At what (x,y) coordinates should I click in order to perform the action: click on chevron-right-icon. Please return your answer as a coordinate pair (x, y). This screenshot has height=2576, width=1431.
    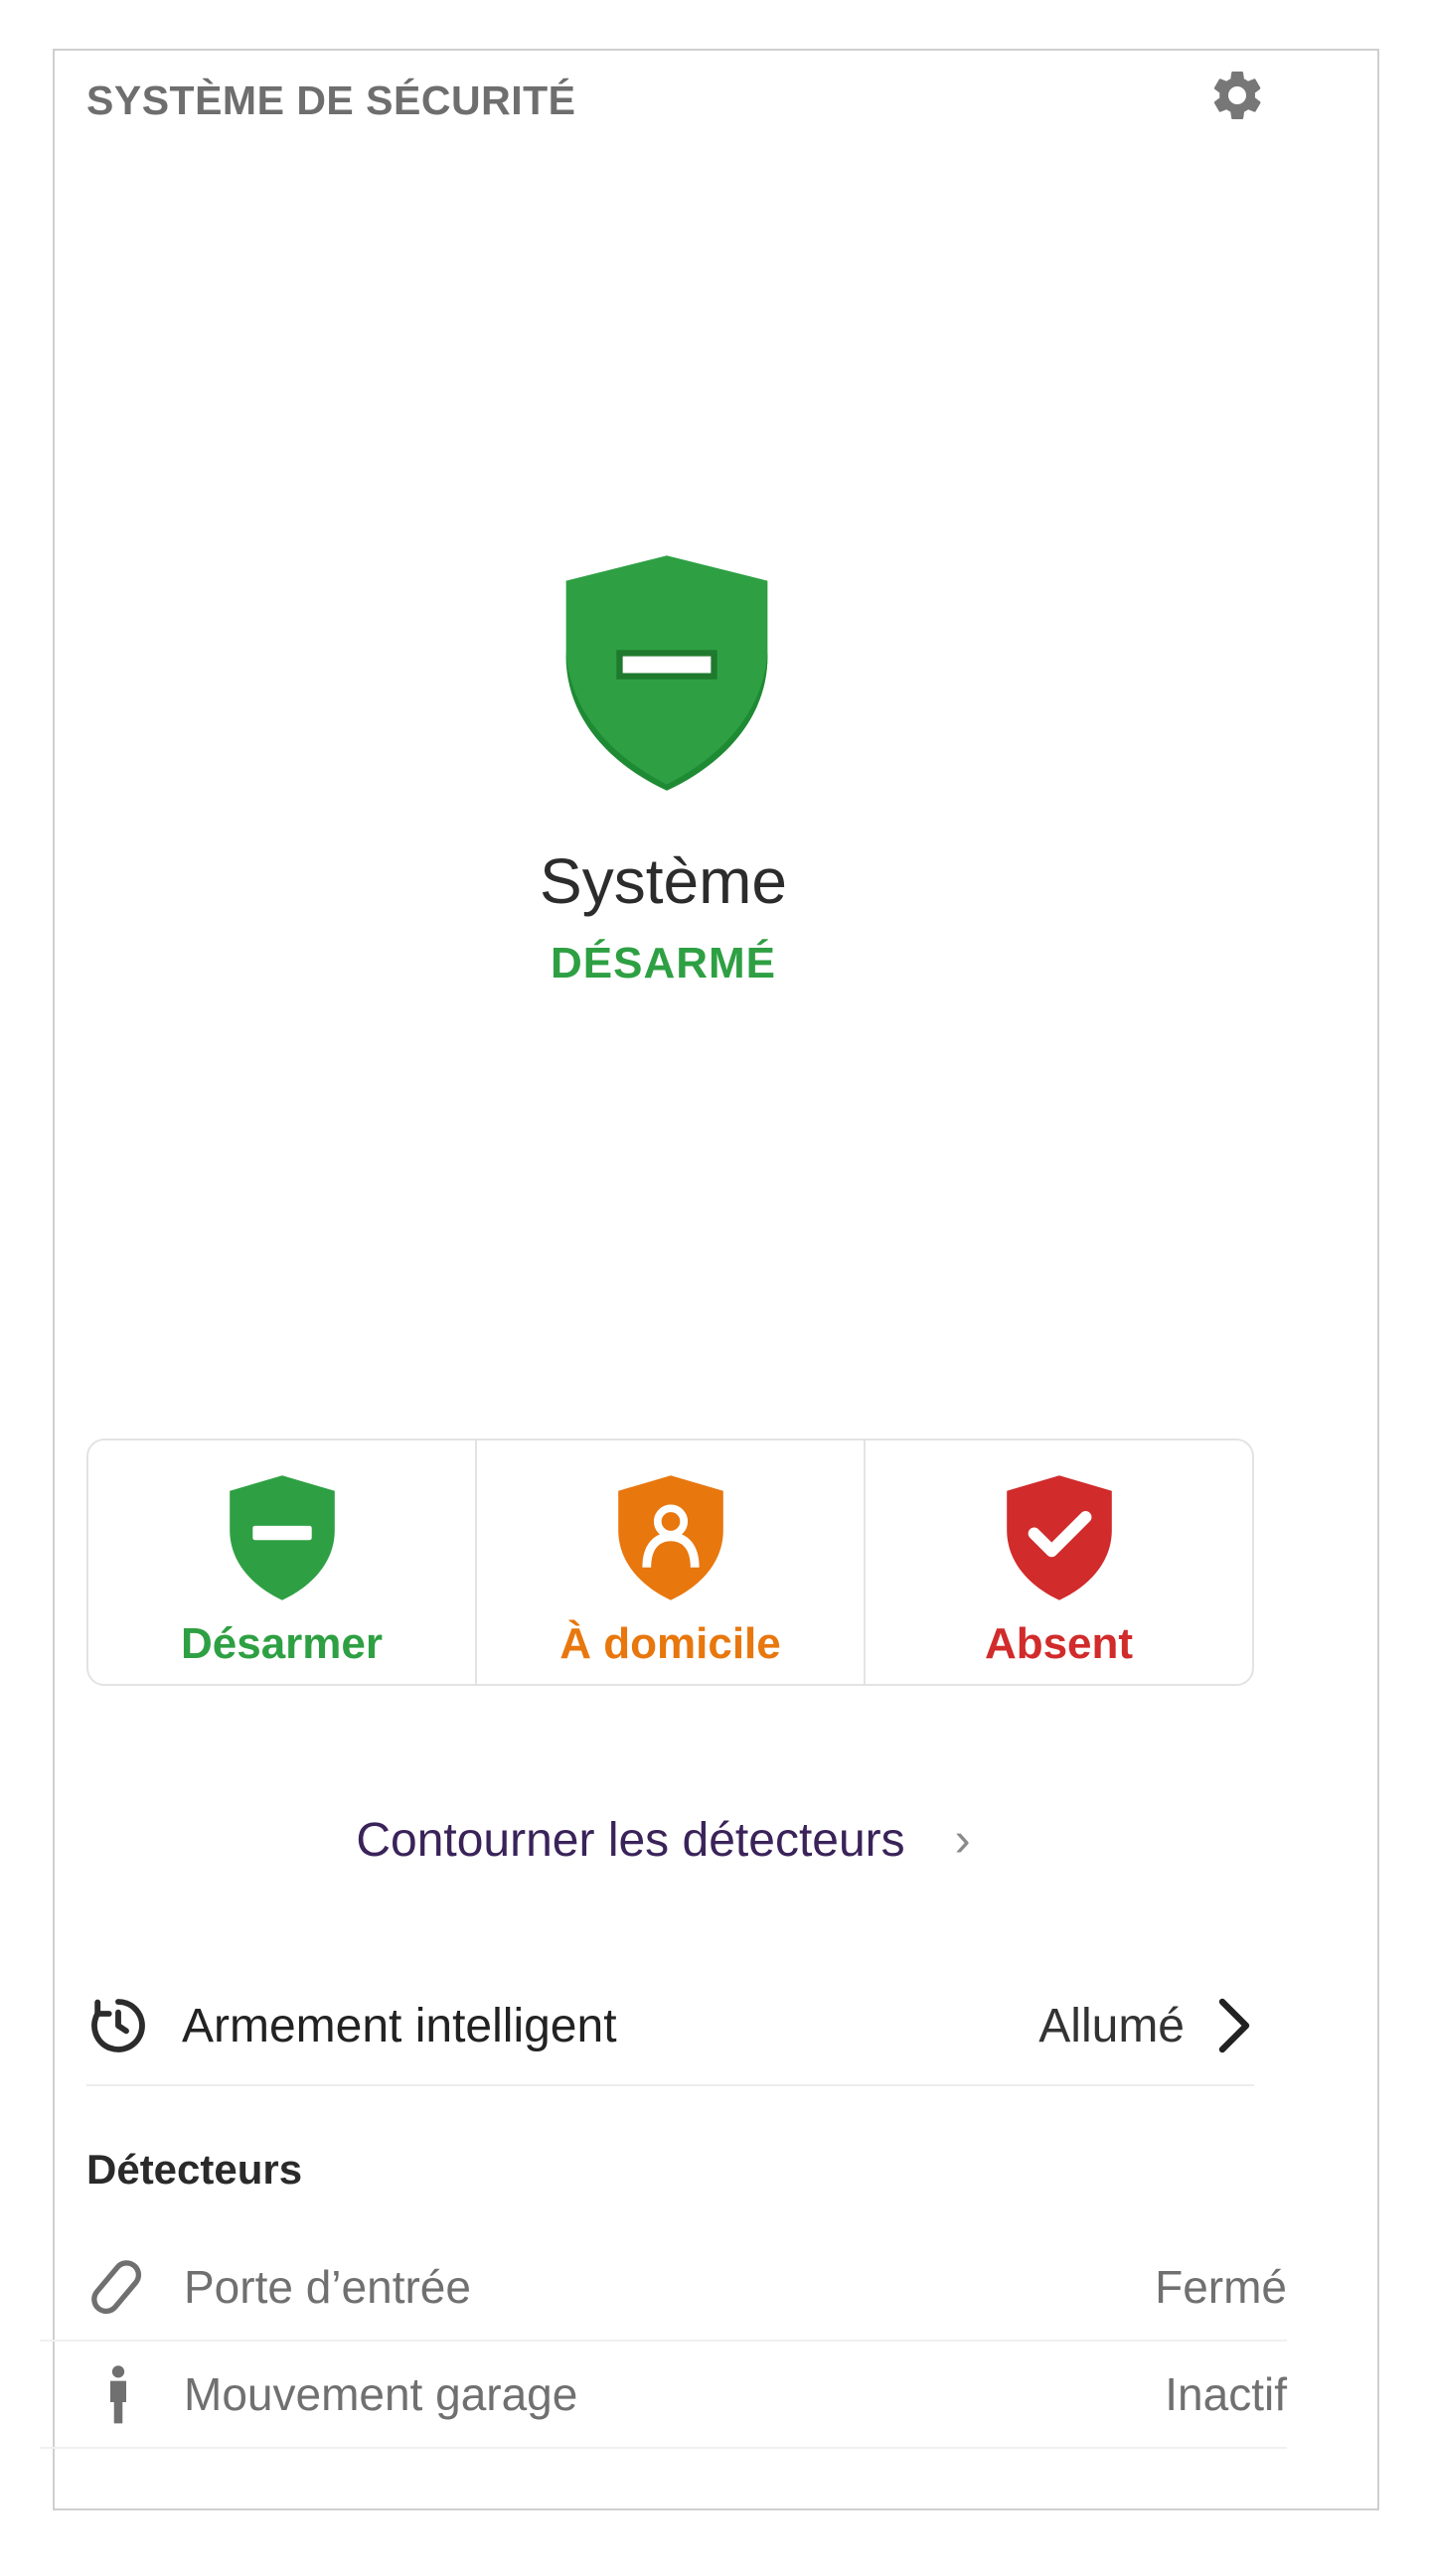
    Looking at the image, I should click on (1234, 2025).